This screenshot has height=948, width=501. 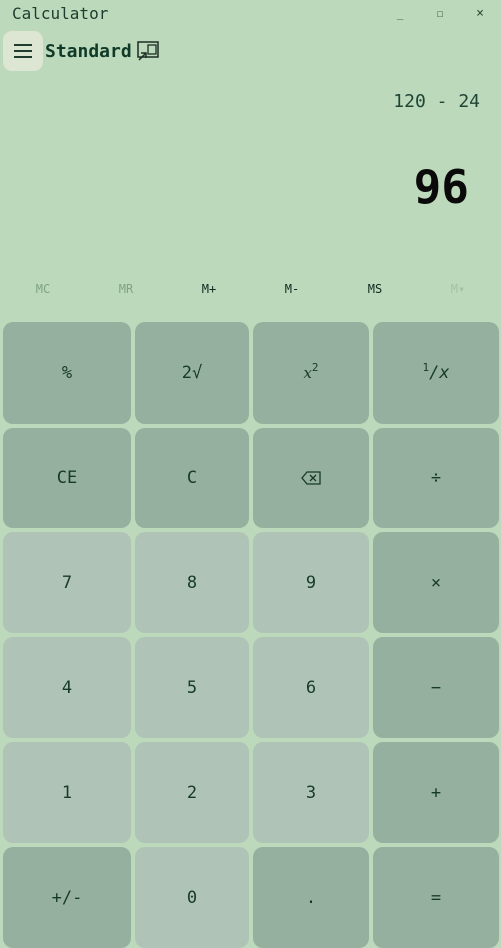 I want to click on percent-label: %, so click(x=67, y=373).